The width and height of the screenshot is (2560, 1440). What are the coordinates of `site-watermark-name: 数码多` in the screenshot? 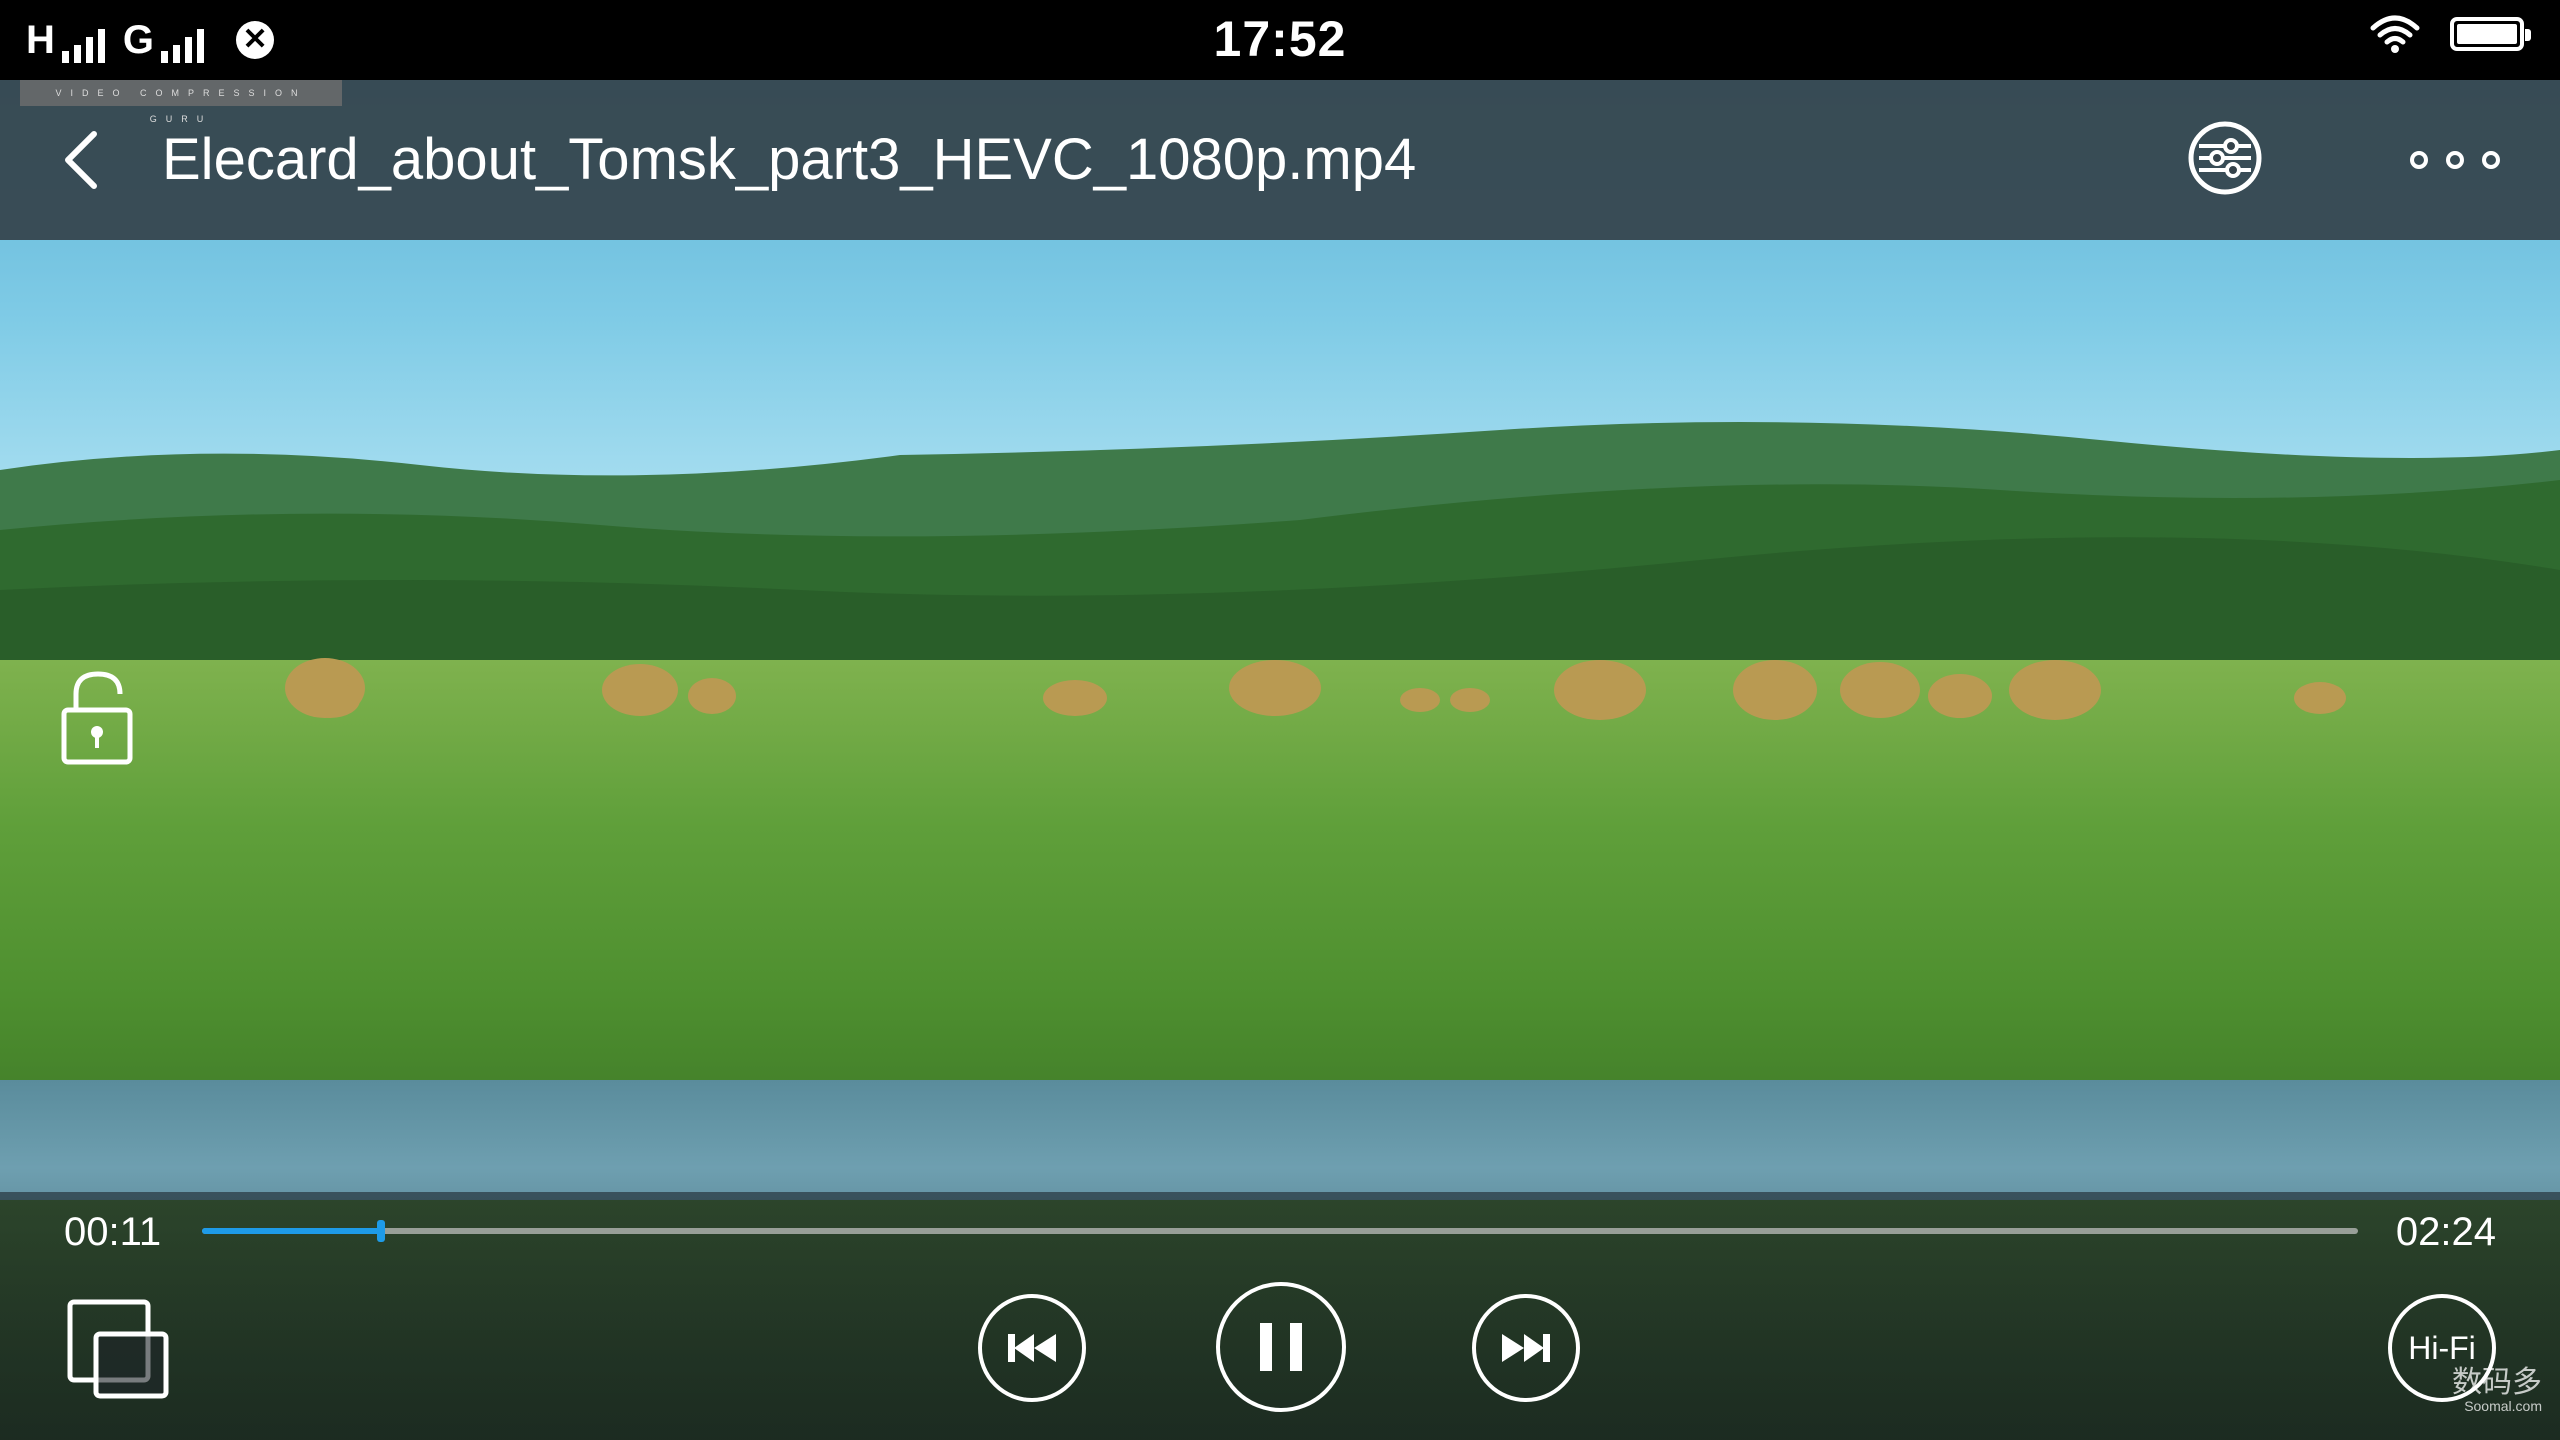 It's located at (2497, 1382).